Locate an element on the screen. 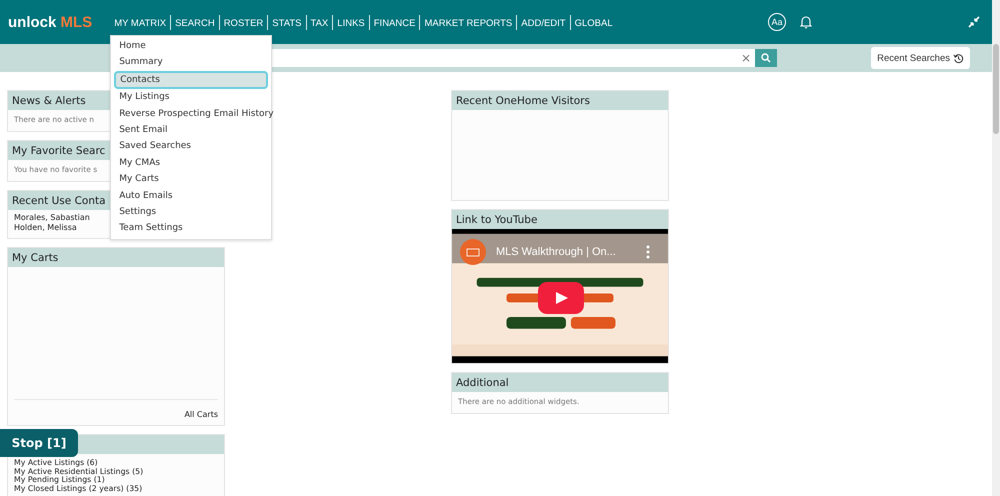 The height and width of the screenshot is (496, 1000). search-icon is located at coordinates (766, 58).